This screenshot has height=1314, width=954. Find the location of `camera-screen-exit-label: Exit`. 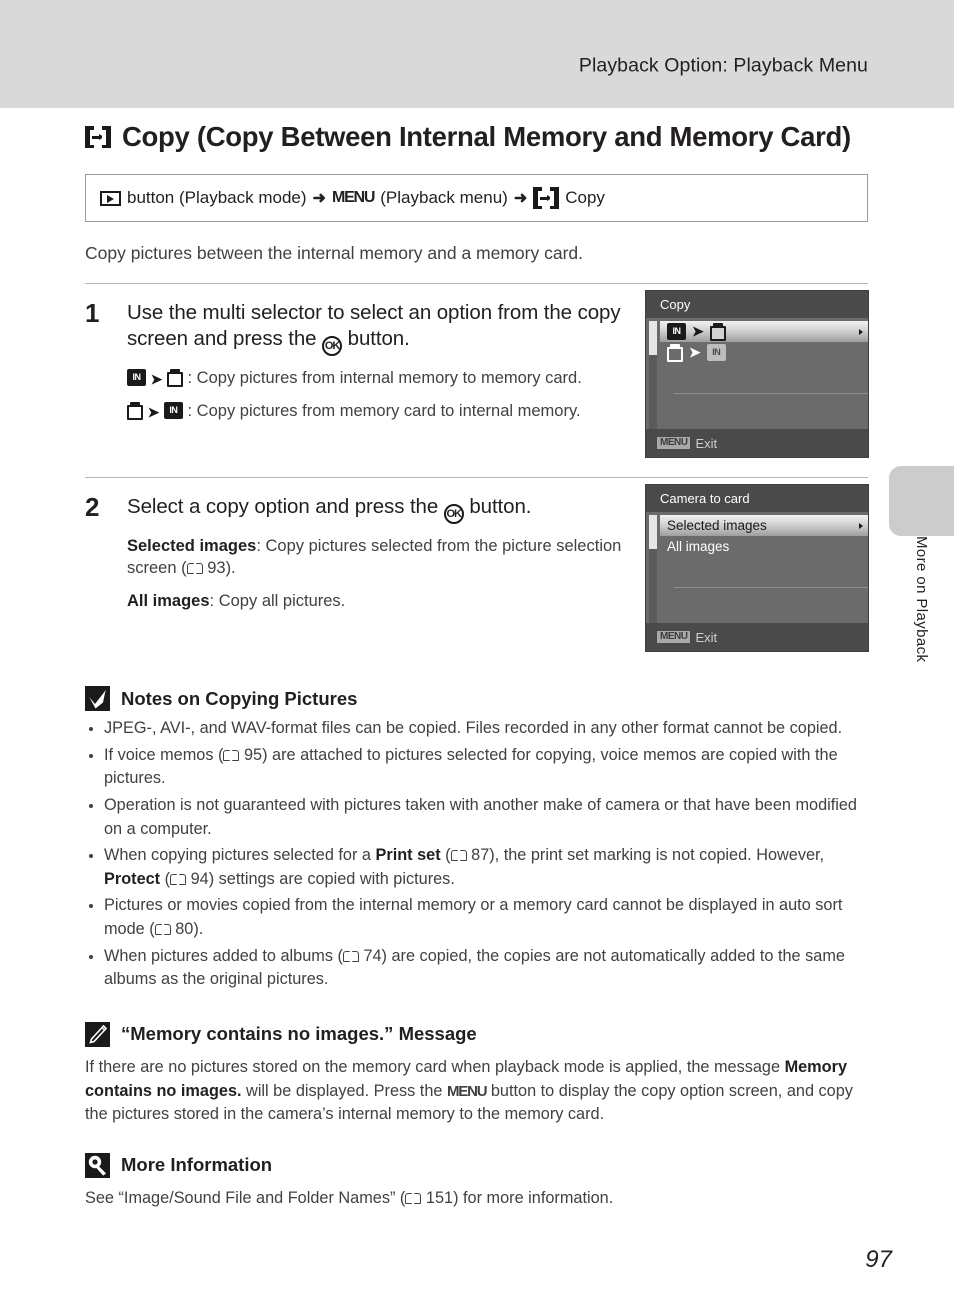

camera-screen-exit-label: Exit is located at coordinates (706, 443).